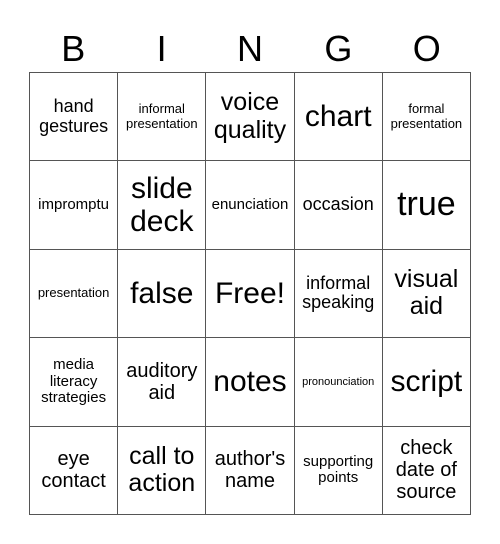 This screenshot has width=500, height=544. Describe the element at coordinates (338, 205) in the screenshot. I see `bingo-cell: occasion` at that location.